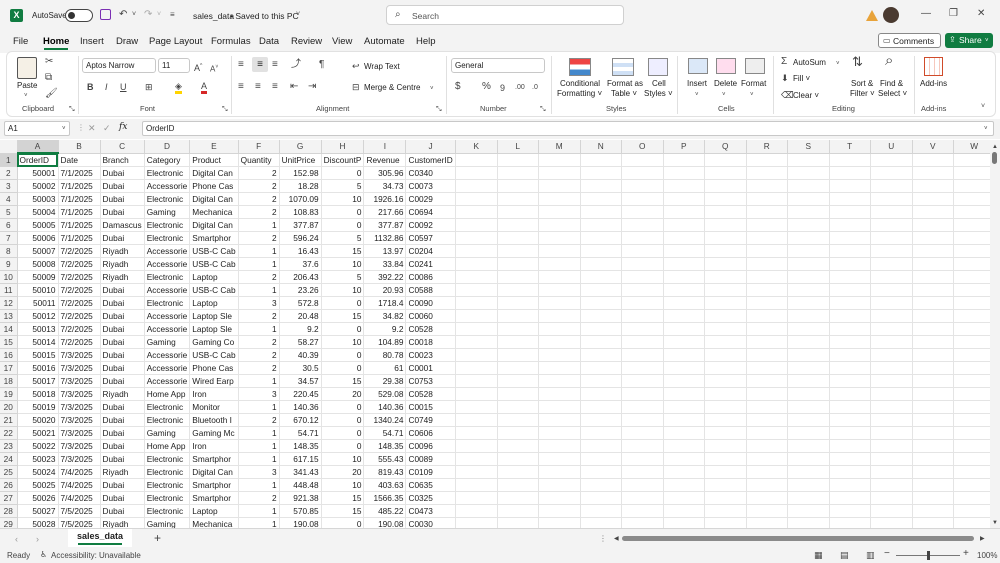  Describe the element at coordinates (38, 381) in the screenshot. I see `cell: 50017` at that location.